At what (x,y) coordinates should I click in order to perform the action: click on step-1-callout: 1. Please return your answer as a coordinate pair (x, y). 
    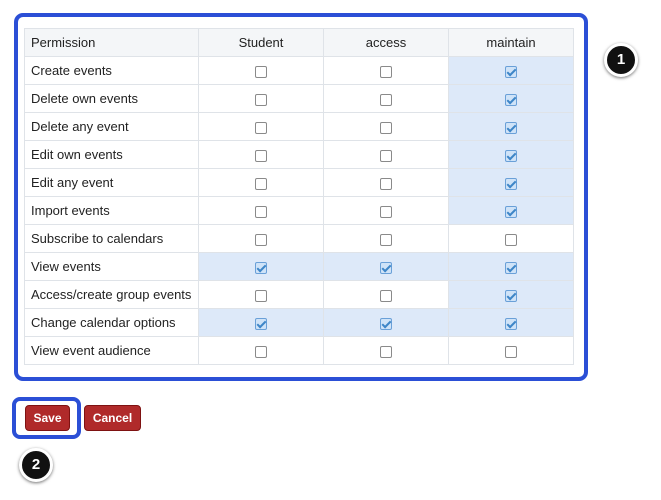
    Looking at the image, I should click on (621, 60).